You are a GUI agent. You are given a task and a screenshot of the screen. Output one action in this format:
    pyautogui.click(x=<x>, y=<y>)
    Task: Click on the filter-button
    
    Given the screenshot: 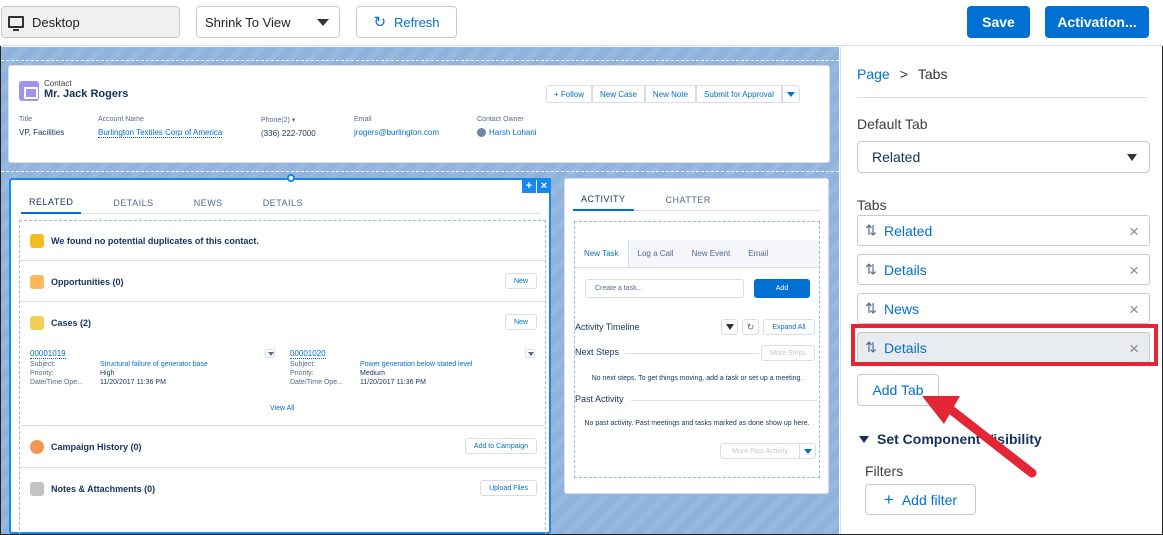 What is the action you would take?
    pyautogui.click(x=729, y=327)
    